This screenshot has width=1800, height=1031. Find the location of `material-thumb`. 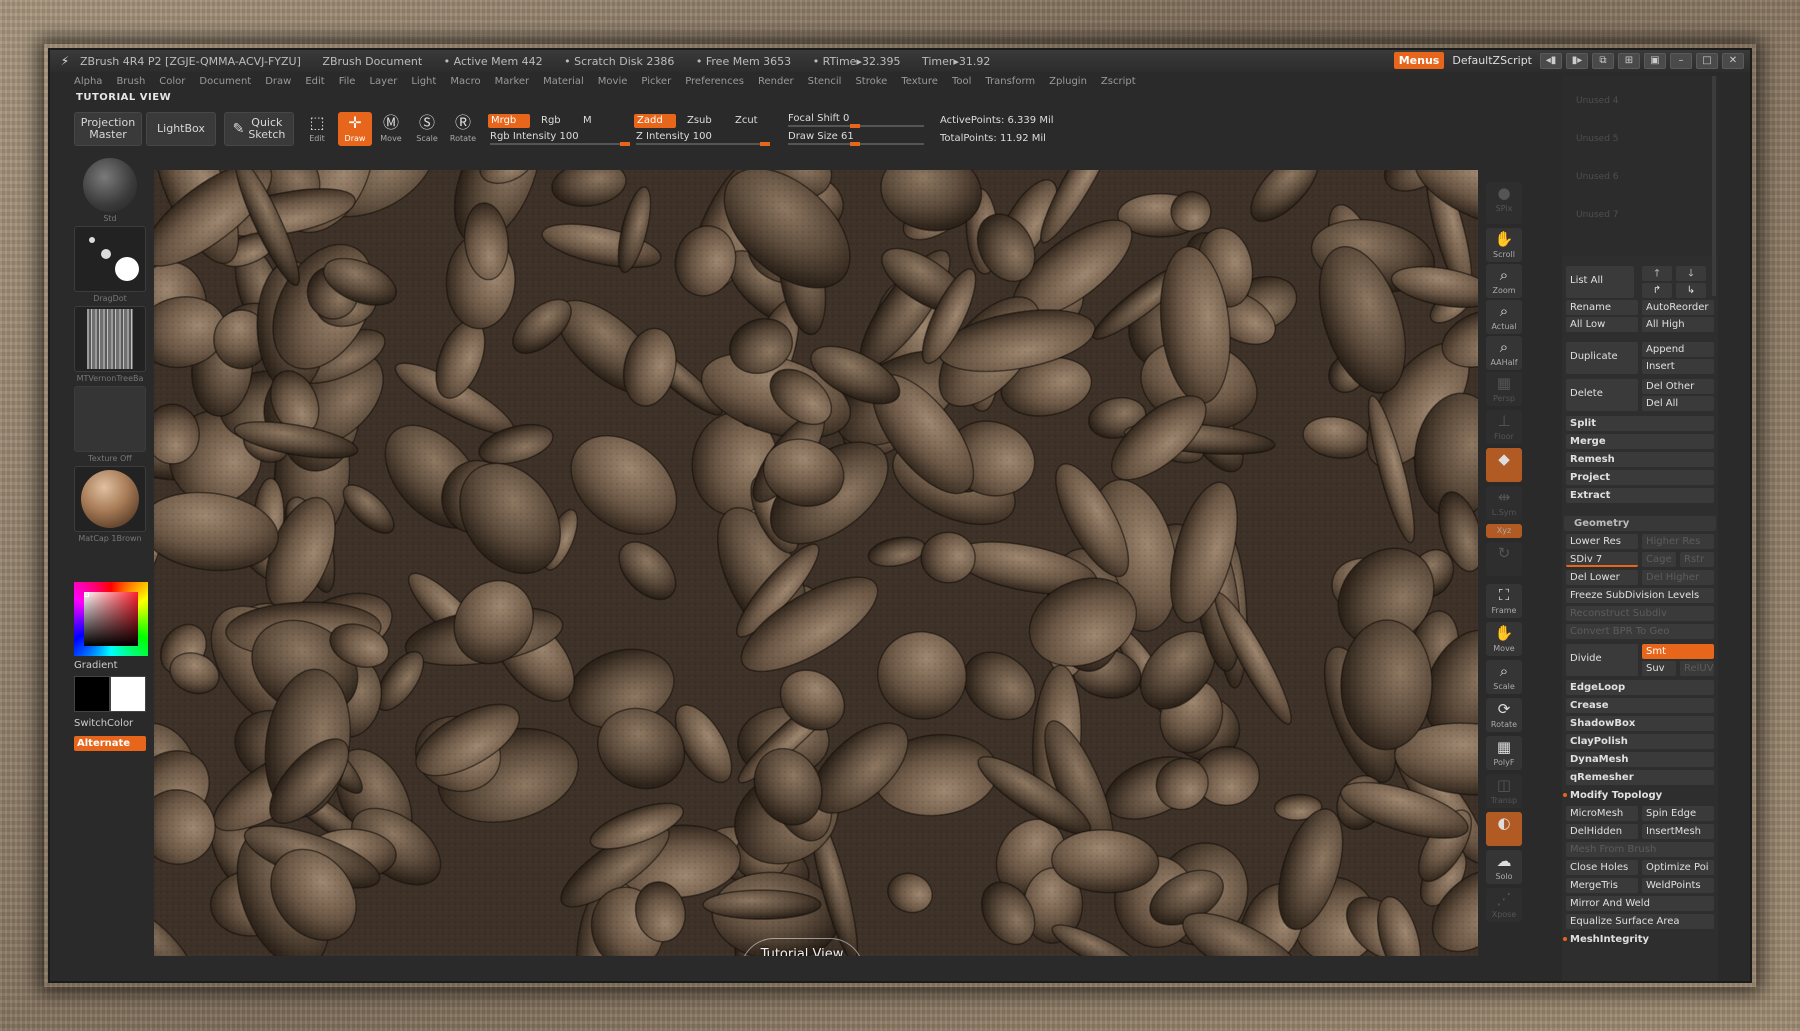

material-thumb is located at coordinates (110, 499).